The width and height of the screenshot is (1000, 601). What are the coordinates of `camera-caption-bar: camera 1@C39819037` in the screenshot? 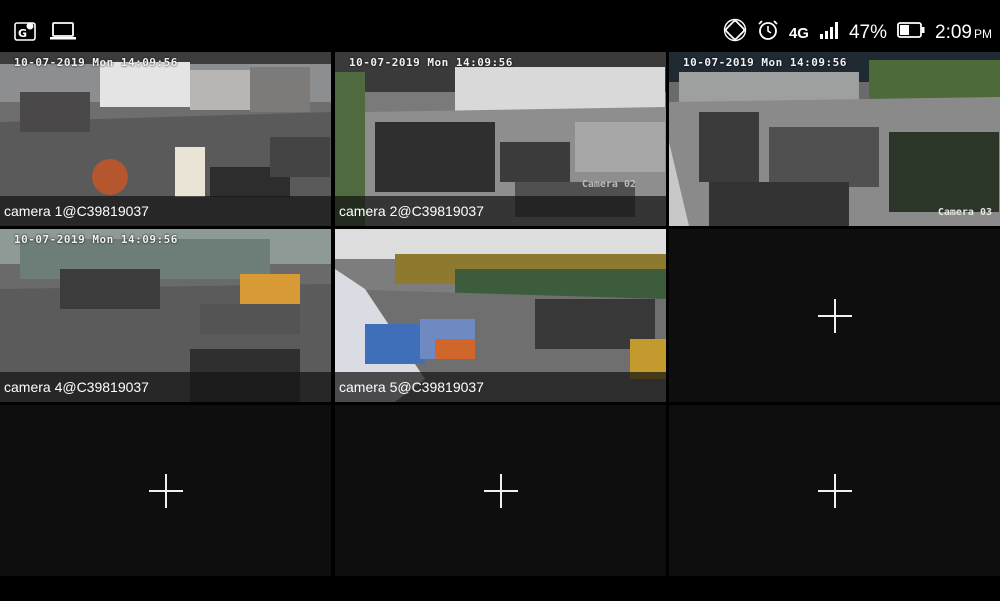 It's located at (165, 211).